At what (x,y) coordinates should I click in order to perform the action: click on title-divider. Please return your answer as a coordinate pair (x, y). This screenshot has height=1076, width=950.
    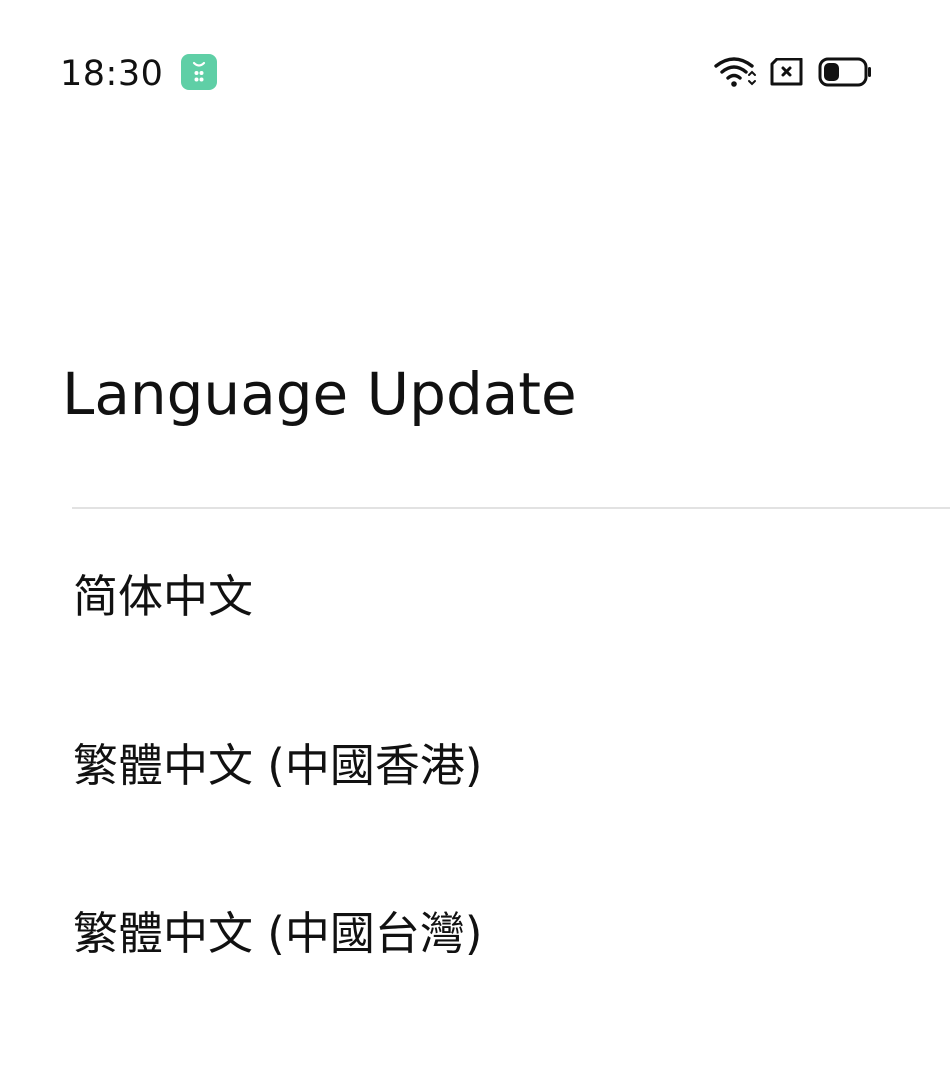
    Looking at the image, I should click on (511, 508).